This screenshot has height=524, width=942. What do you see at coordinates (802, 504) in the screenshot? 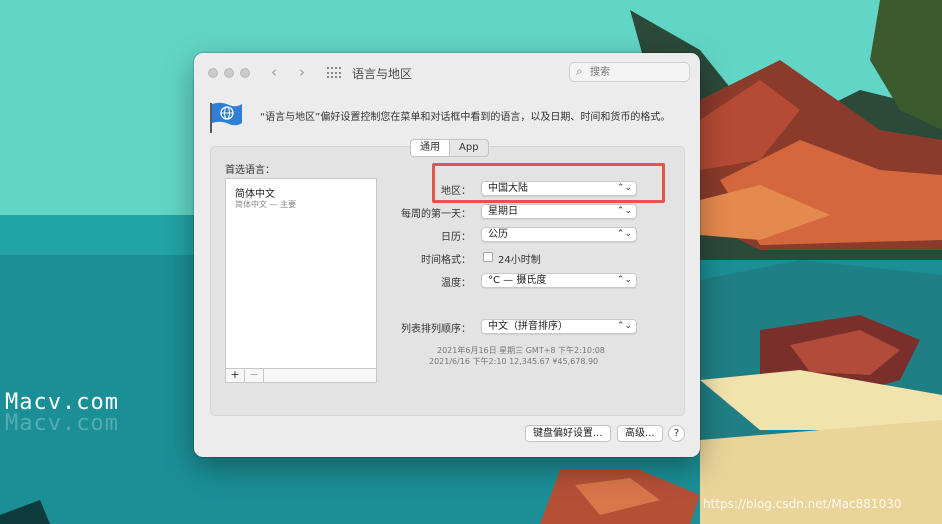
I see `source-credit: https://blog.csdn.net/Mac881030` at bounding box center [802, 504].